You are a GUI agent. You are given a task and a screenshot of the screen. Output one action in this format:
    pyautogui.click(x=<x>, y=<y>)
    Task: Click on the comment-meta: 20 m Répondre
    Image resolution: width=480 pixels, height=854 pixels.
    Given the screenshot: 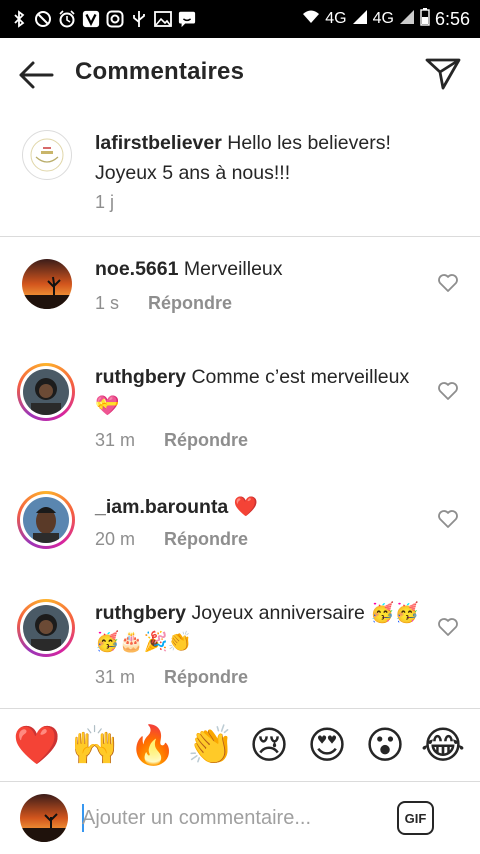 What is the action you would take?
    pyautogui.click(x=171, y=539)
    